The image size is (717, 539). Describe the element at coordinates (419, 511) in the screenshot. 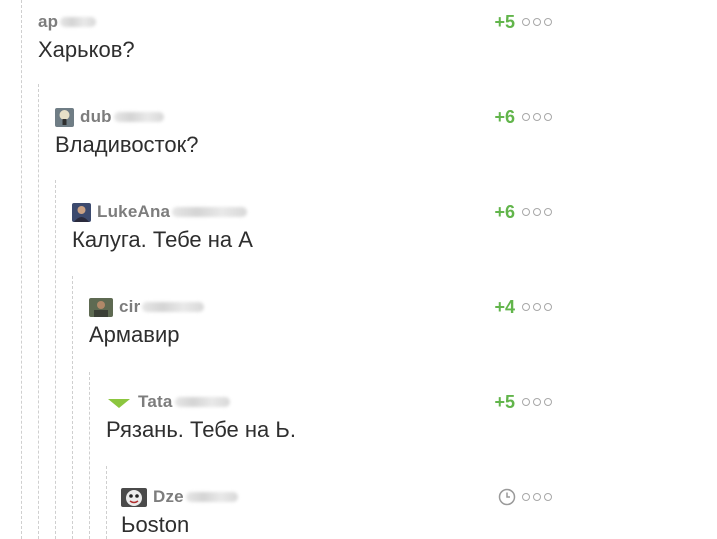

I see `comment: Dze Ьoston` at that location.